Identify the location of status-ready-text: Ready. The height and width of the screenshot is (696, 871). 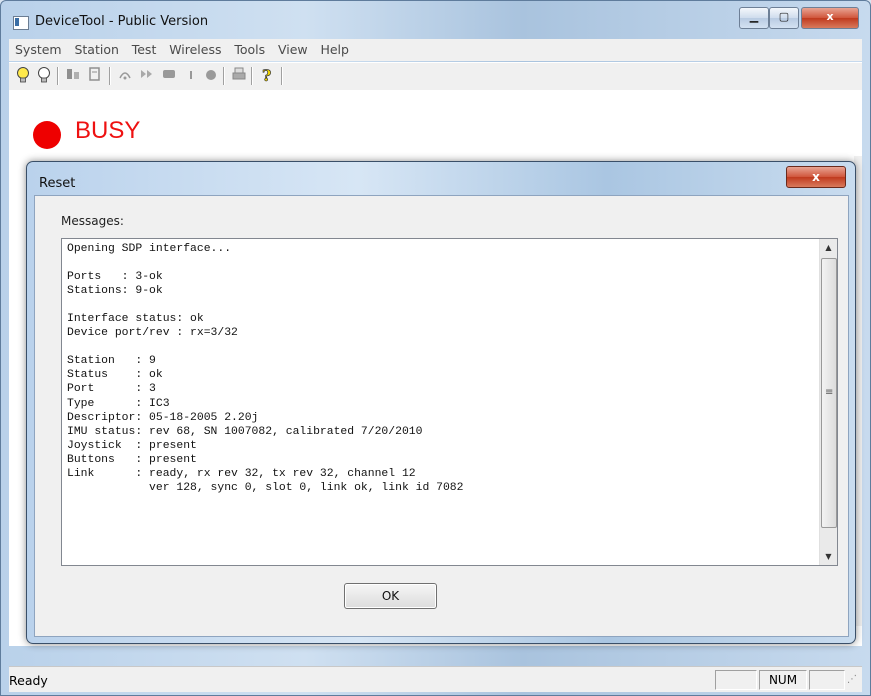
(28, 680).